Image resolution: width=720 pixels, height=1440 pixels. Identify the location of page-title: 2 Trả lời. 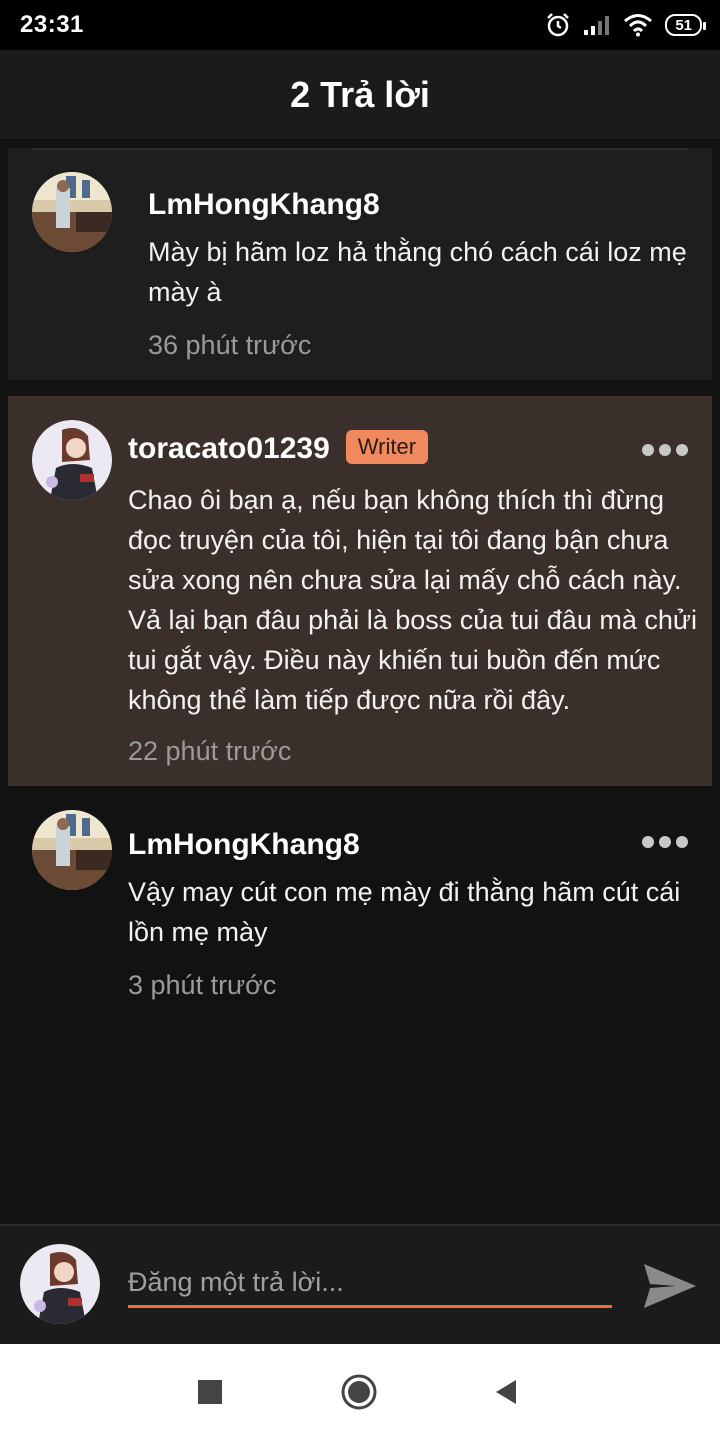
(360, 94).